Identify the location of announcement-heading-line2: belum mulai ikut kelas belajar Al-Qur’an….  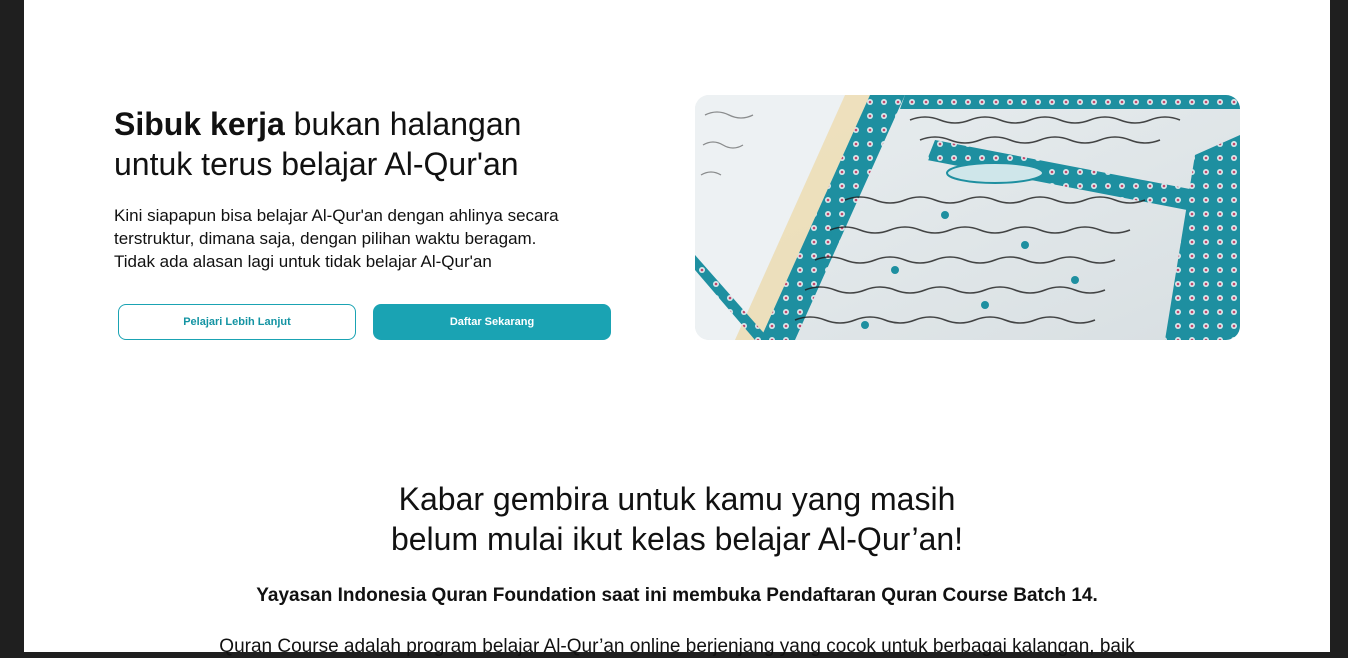
(677, 539).